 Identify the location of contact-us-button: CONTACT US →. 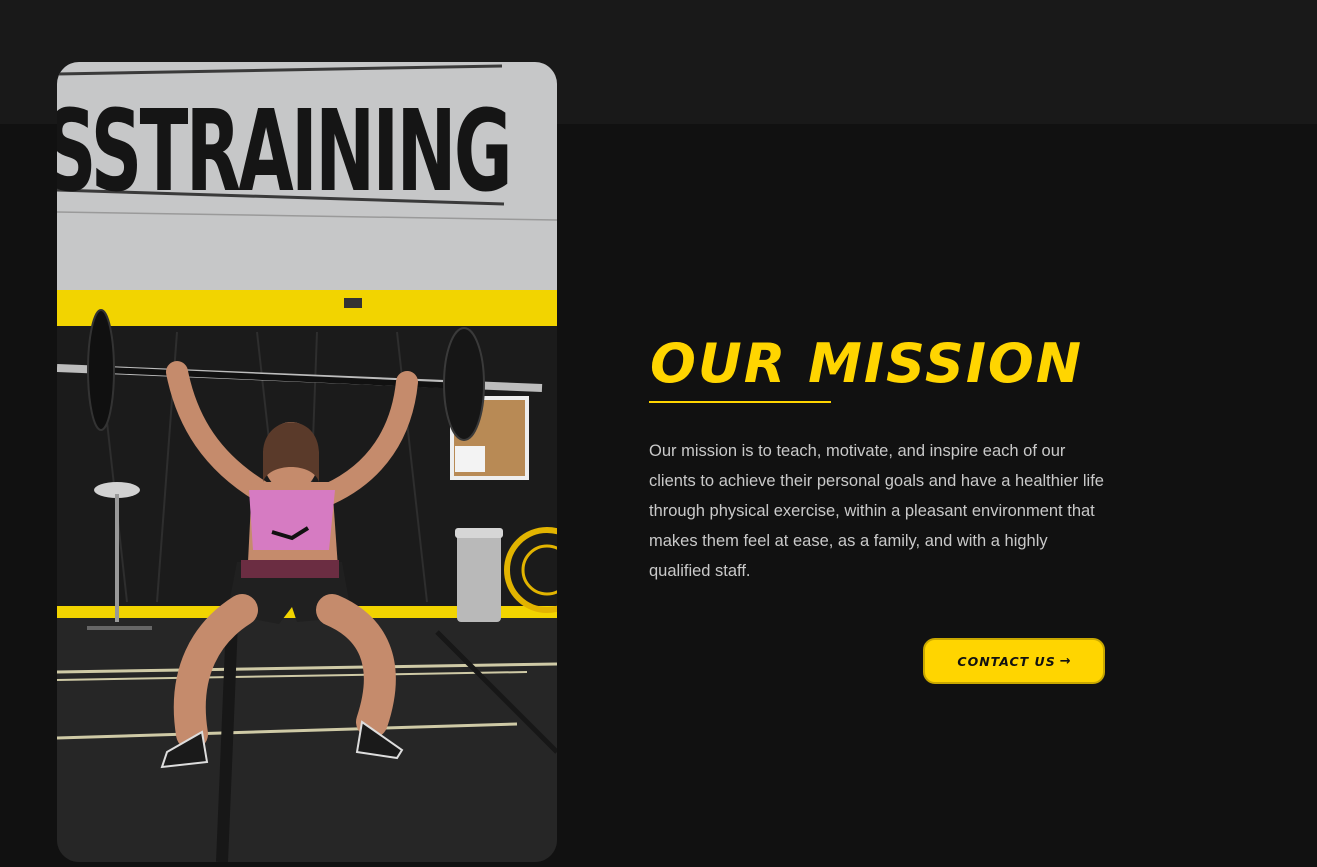
(1014, 661).